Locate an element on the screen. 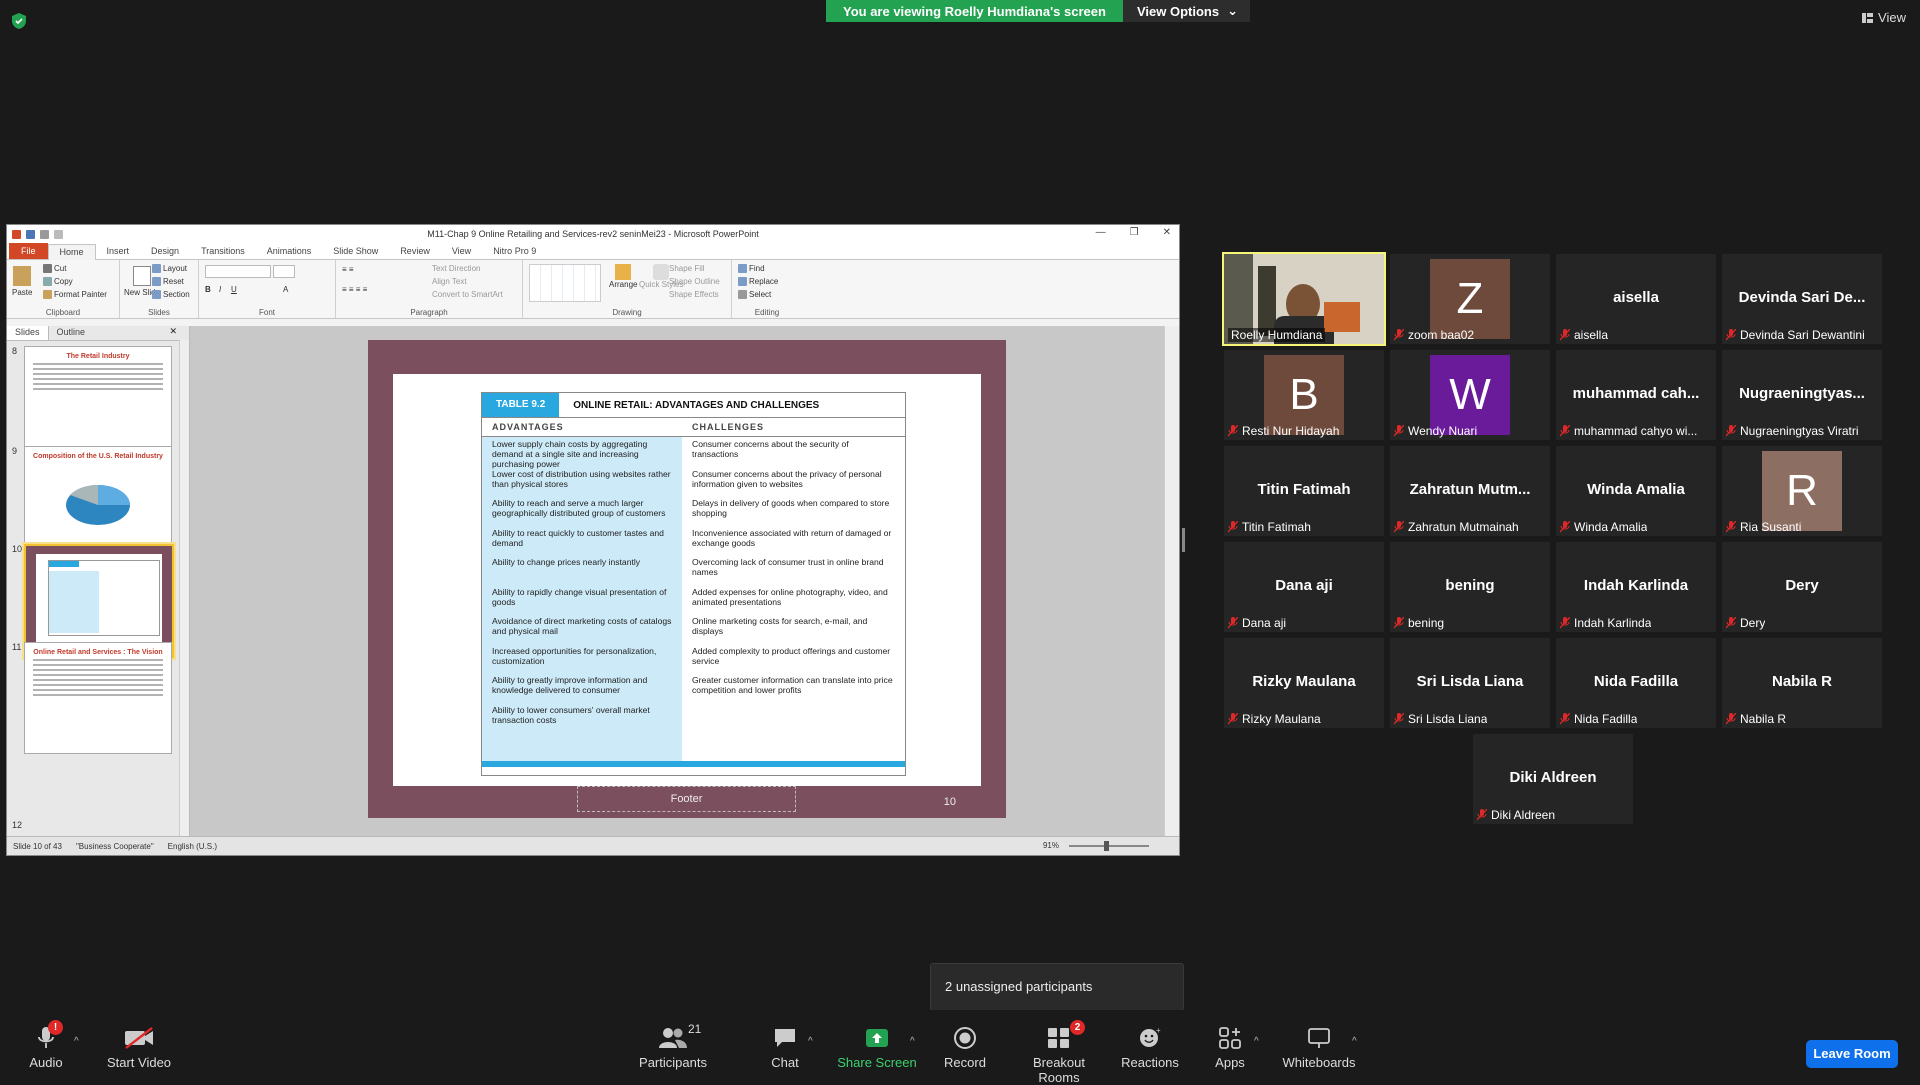 The width and height of the screenshot is (1920, 1085). shape-fill-button: Shape Fill is located at coordinates (687, 268).